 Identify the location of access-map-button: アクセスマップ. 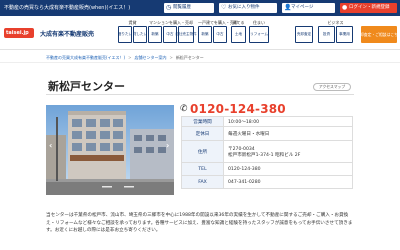
(332, 87).